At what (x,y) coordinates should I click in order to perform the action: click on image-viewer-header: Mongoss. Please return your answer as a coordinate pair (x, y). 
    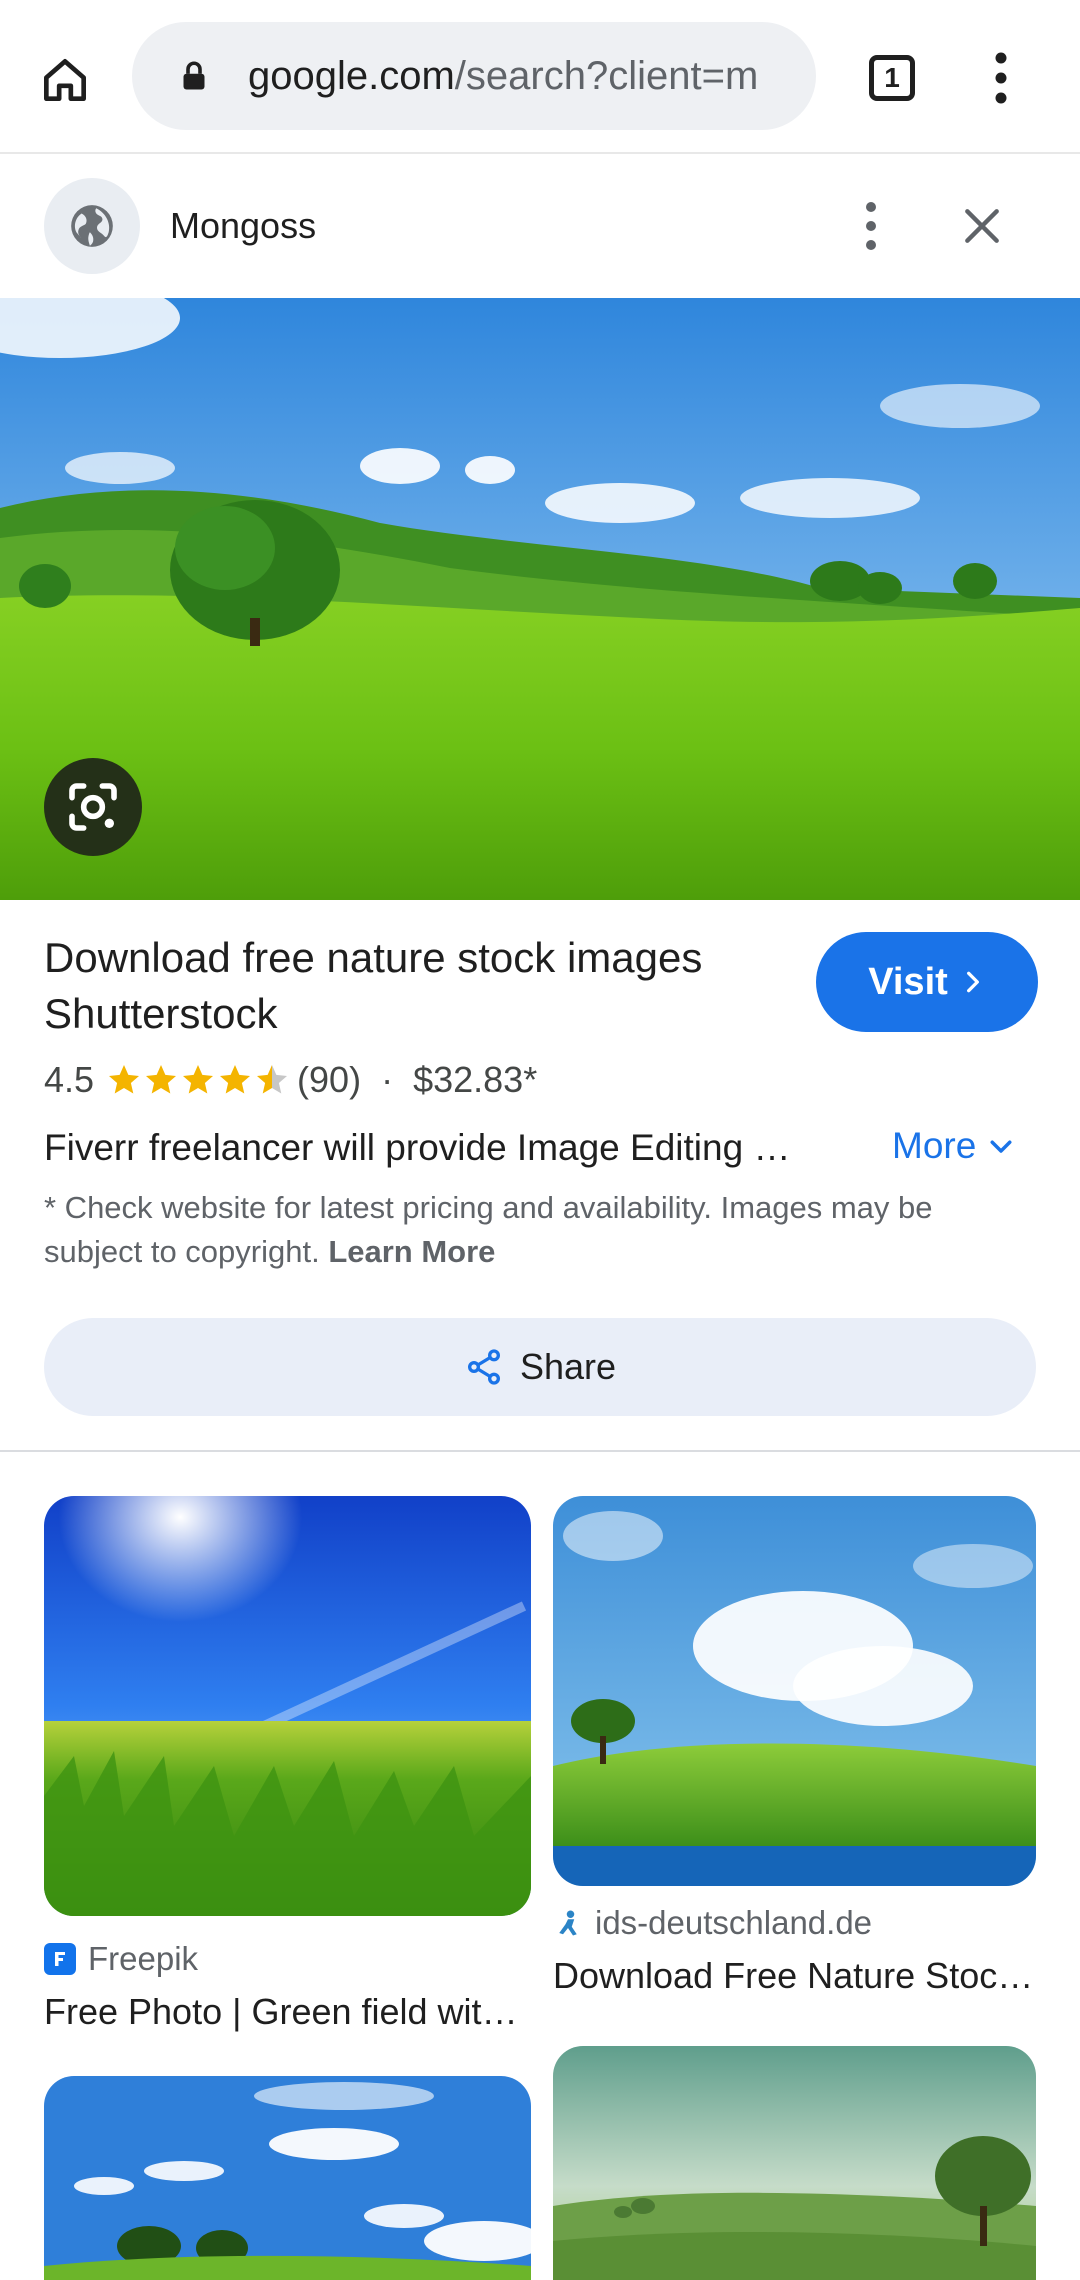
    Looking at the image, I should click on (540, 226).